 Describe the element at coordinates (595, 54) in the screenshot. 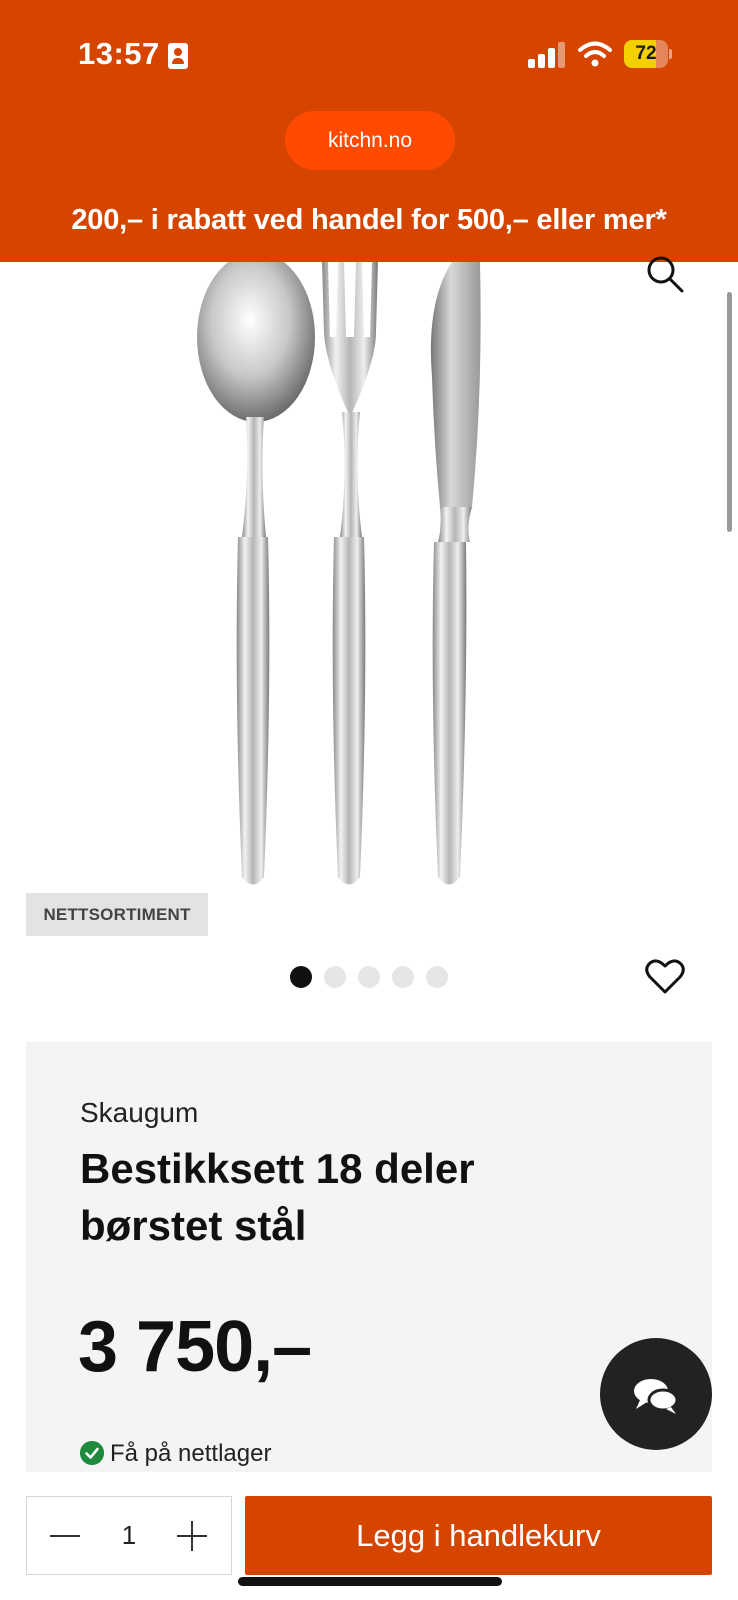

I see `wifi-icon` at that location.